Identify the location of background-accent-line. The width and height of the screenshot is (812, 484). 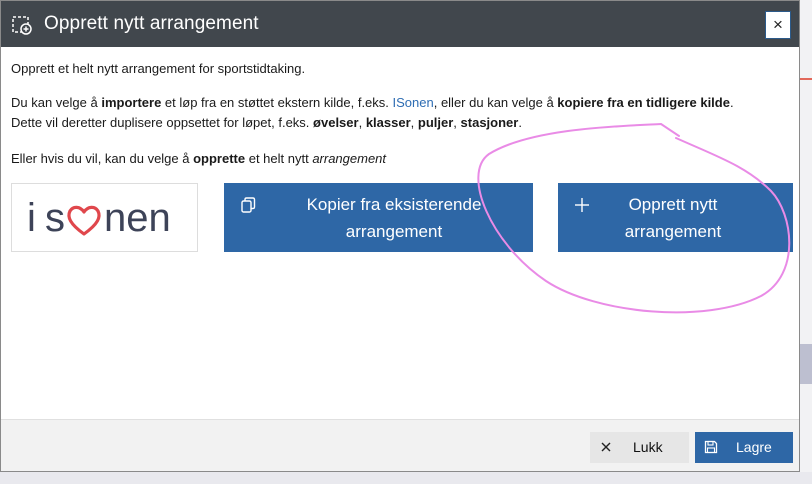
(805, 79).